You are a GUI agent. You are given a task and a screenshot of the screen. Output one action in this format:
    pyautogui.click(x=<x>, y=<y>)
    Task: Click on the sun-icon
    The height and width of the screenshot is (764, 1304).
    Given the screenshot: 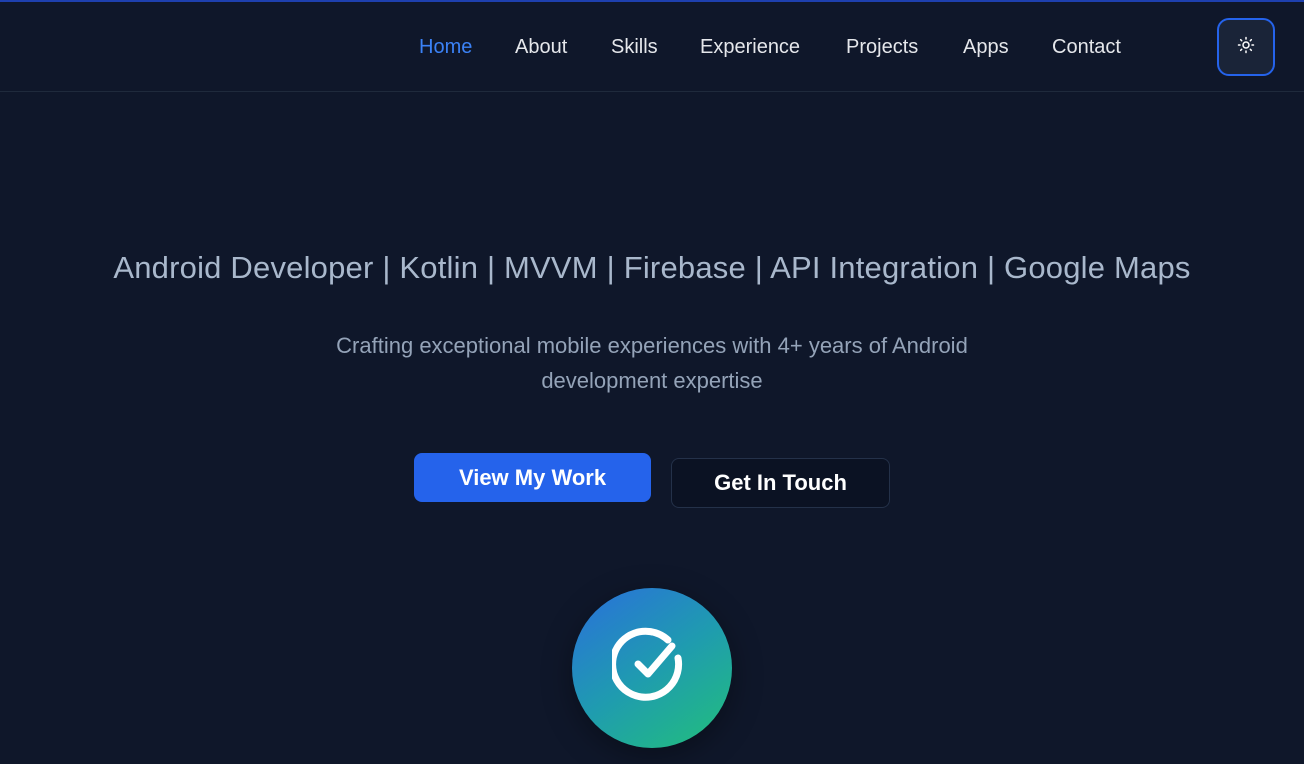 What is the action you would take?
    pyautogui.click(x=1246, y=47)
    